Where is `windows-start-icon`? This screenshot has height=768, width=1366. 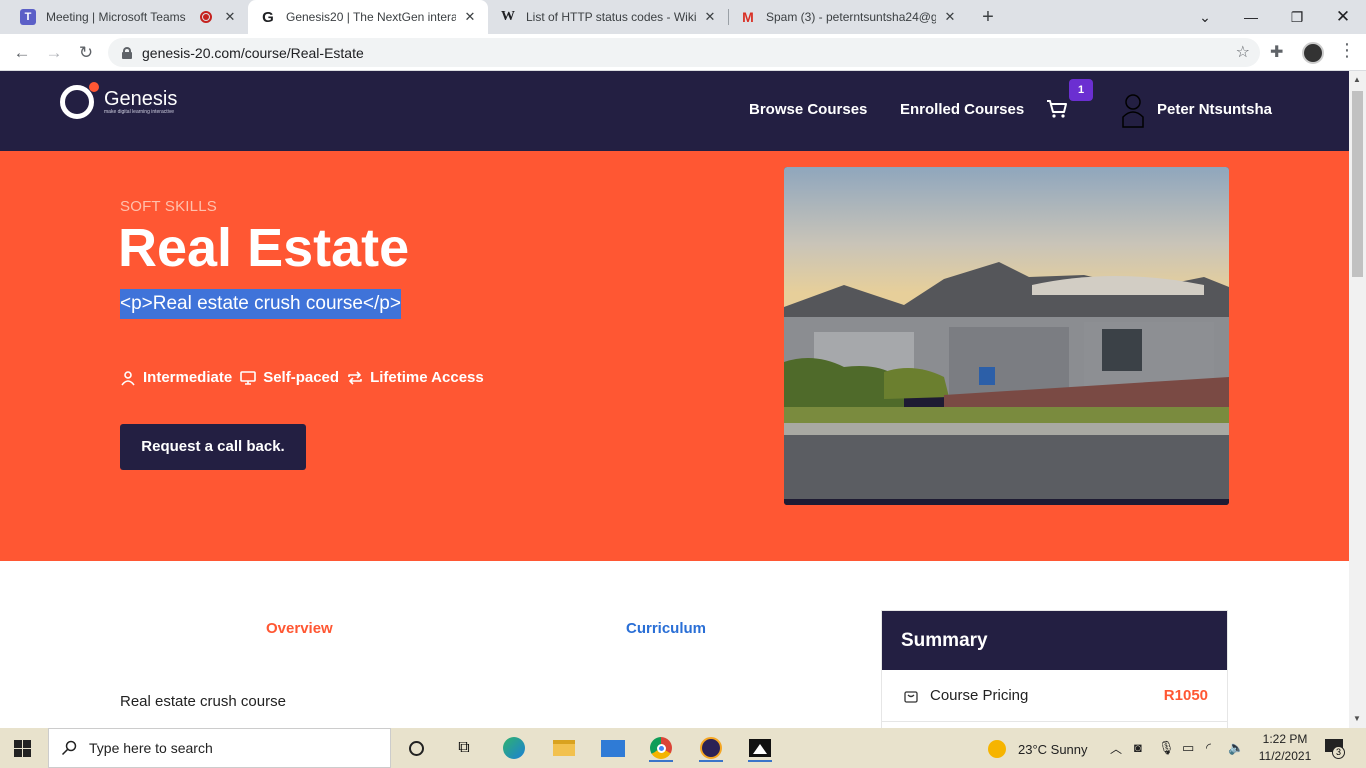 windows-start-icon is located at coordinates (22, 748).